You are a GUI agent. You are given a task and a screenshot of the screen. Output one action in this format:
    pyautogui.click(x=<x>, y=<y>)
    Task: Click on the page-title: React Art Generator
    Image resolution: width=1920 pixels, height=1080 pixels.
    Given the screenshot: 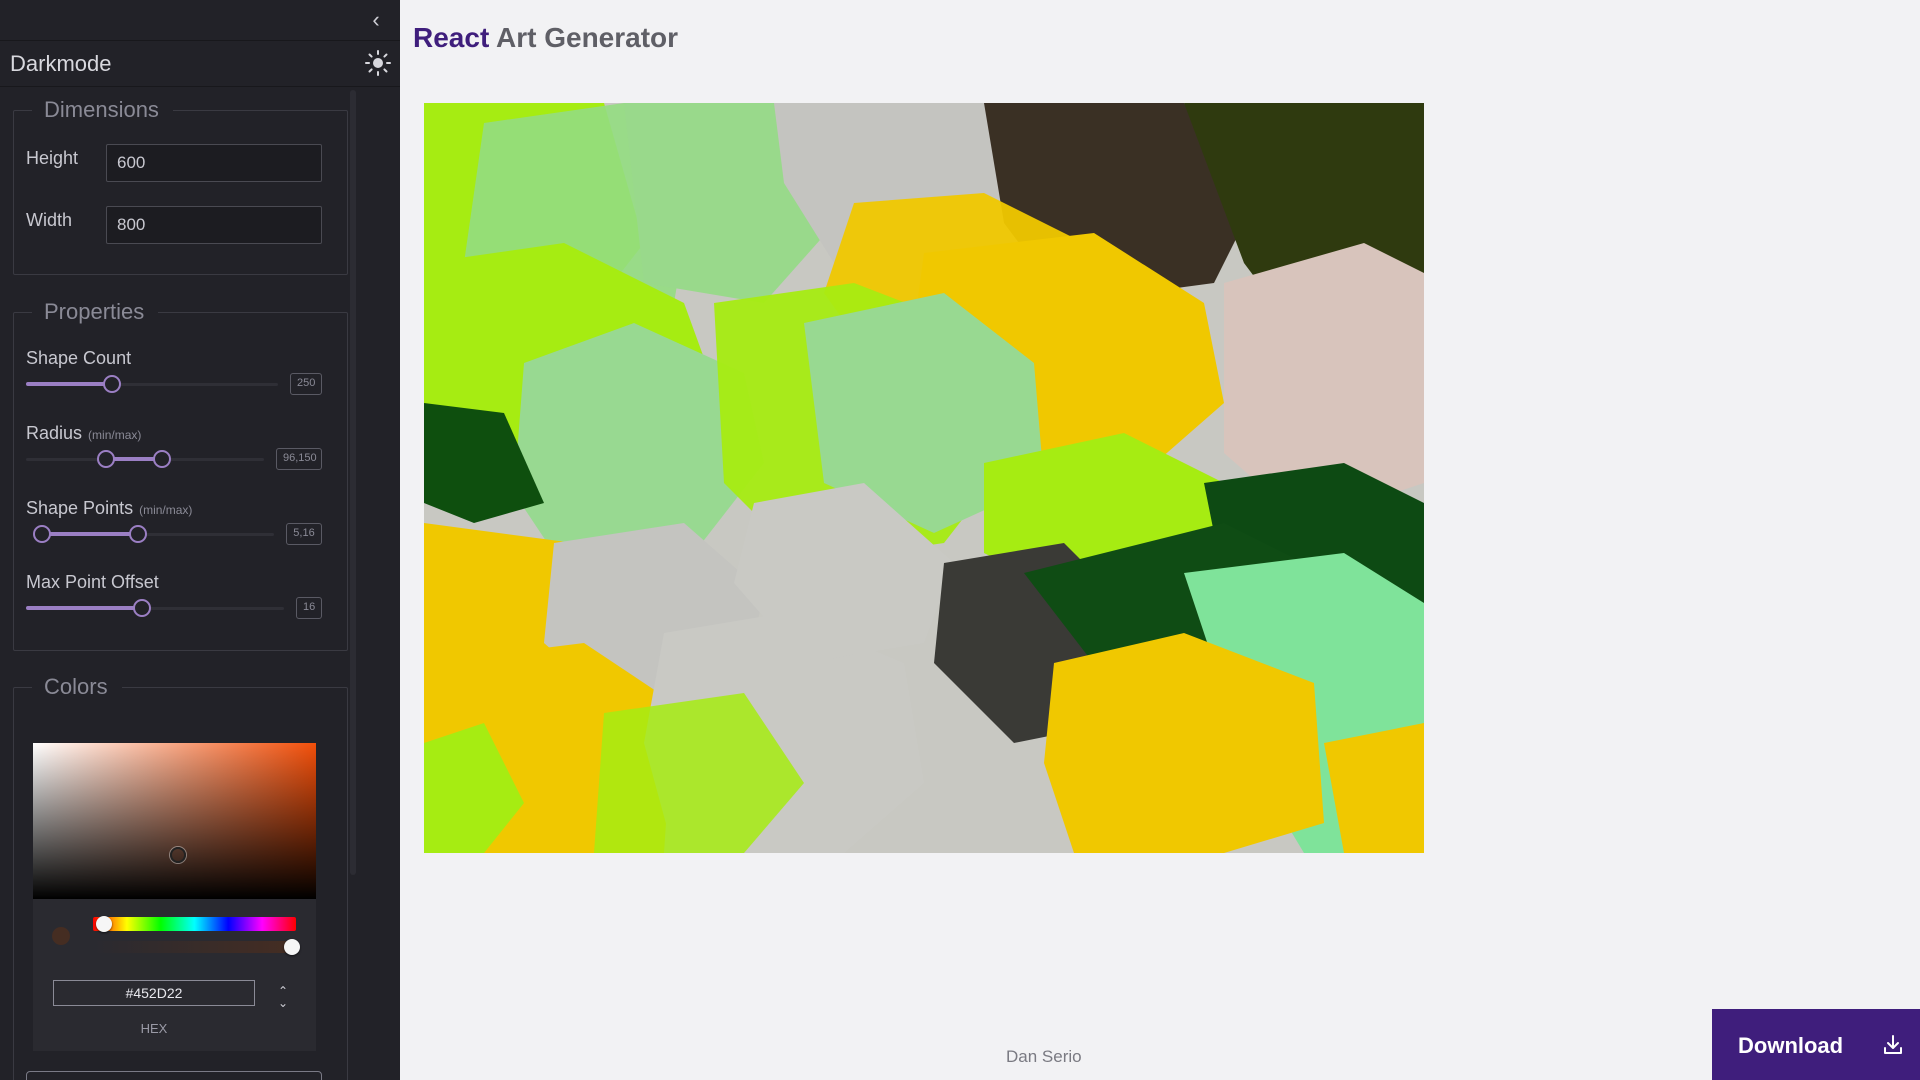 What is the action you would take?
    pyautogui.click(x=545, y=38)
    